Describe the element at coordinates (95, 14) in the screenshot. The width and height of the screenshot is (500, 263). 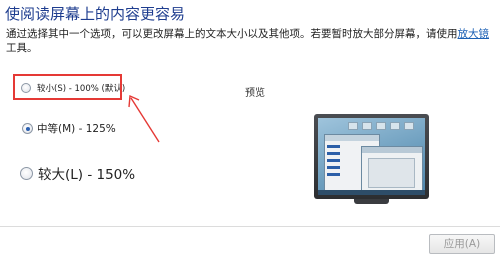
I see `page-title: 使阅读屏幕上的内容更容易` at that location.